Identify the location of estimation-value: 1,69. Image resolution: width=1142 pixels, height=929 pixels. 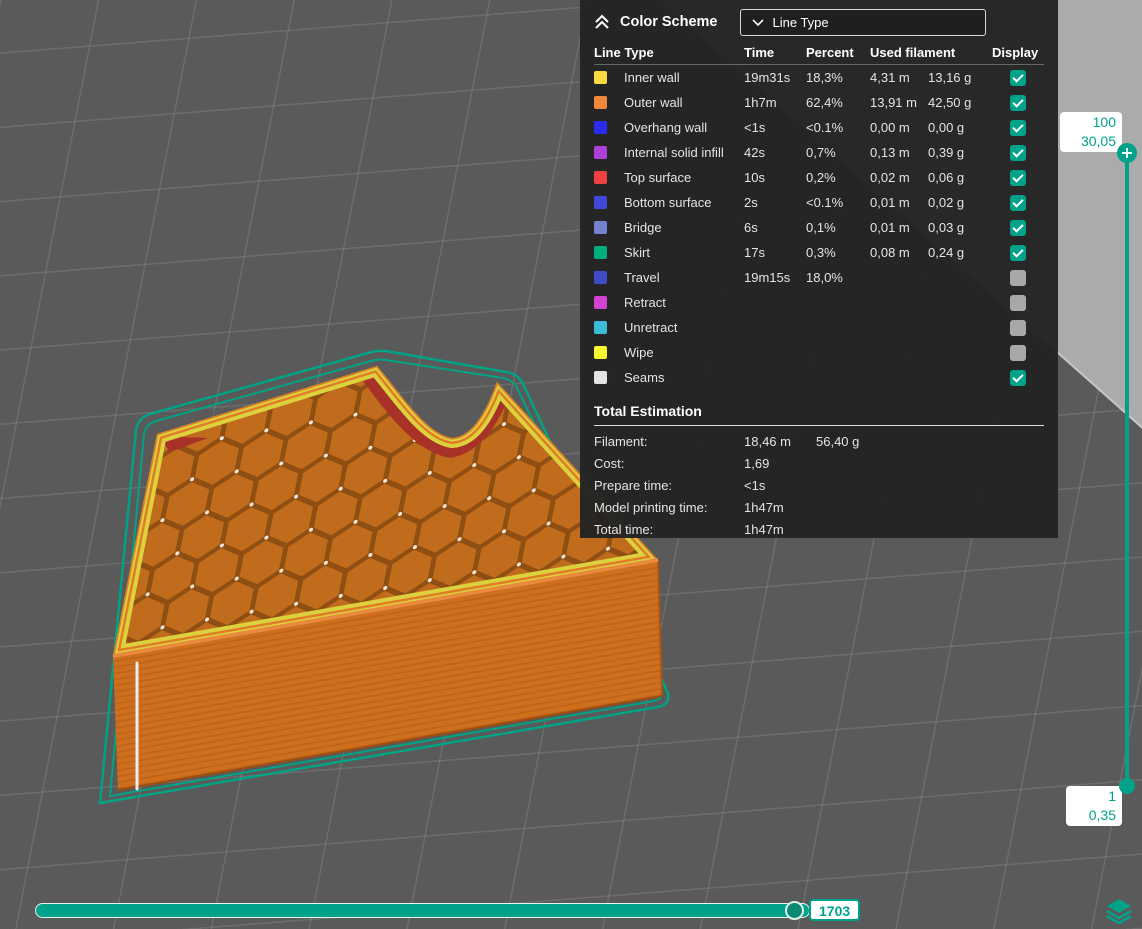
(757, 463).